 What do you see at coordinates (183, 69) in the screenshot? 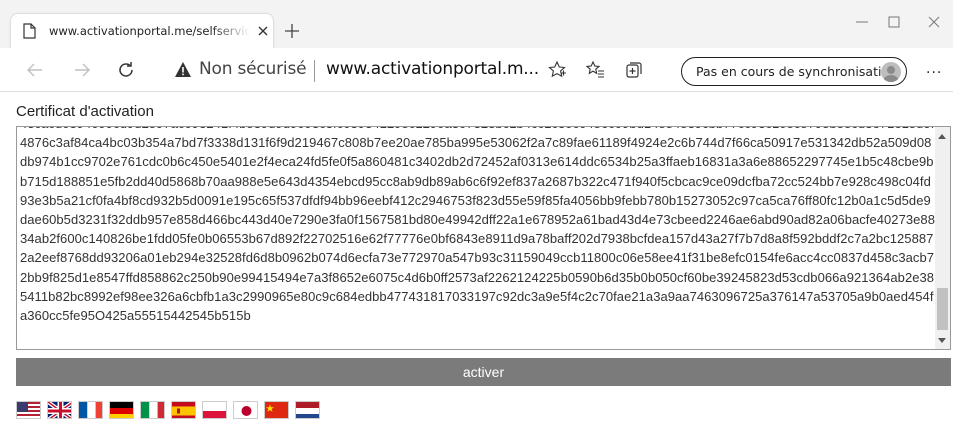
I see `warning-icon` at bounding box center [183, 69].